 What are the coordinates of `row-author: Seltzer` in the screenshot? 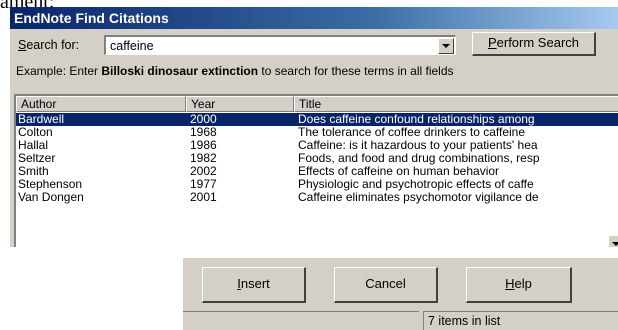 It's located at (37, 158).